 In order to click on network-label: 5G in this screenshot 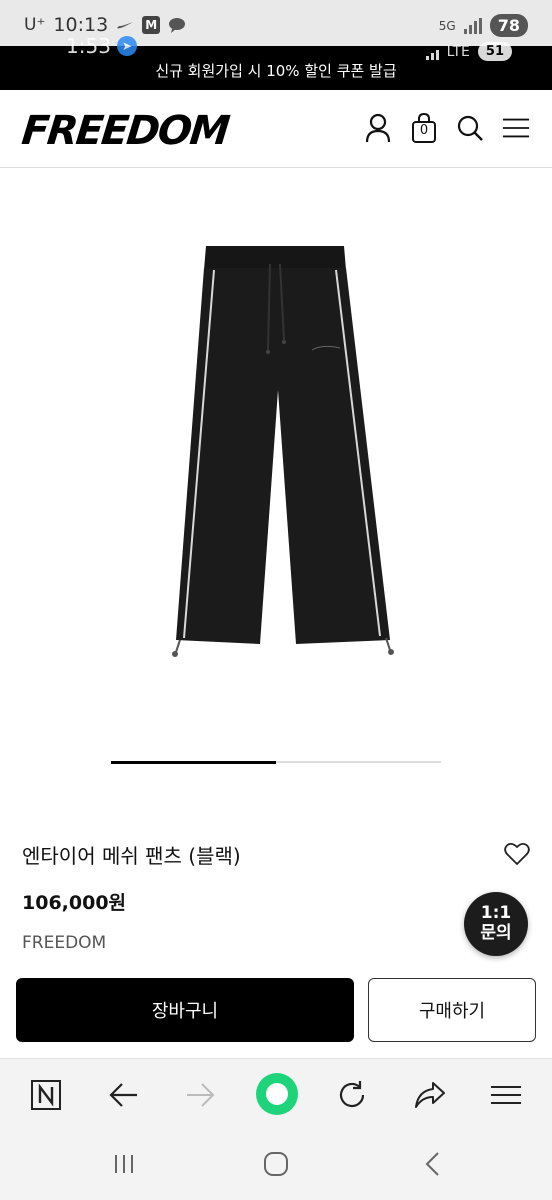, I will do `click(447, 25)`.